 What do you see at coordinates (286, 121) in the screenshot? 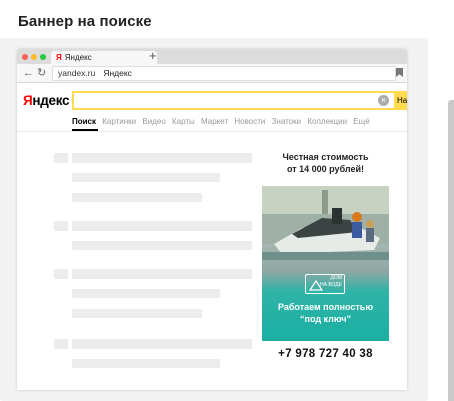
I see `tab-experts: Знатоки` at bounding box center [286, 121].